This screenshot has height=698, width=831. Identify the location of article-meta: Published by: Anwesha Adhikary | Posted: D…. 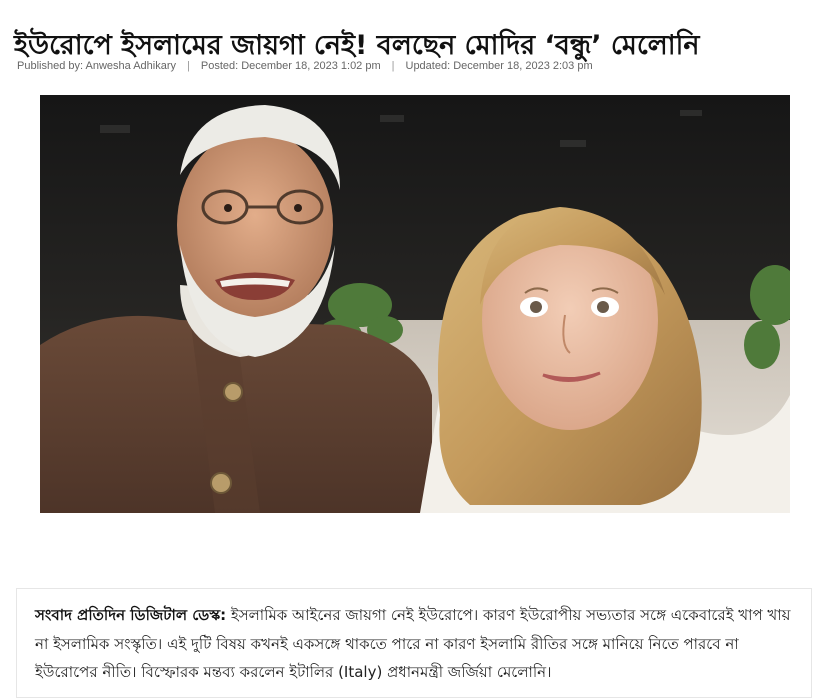
(305, 66).